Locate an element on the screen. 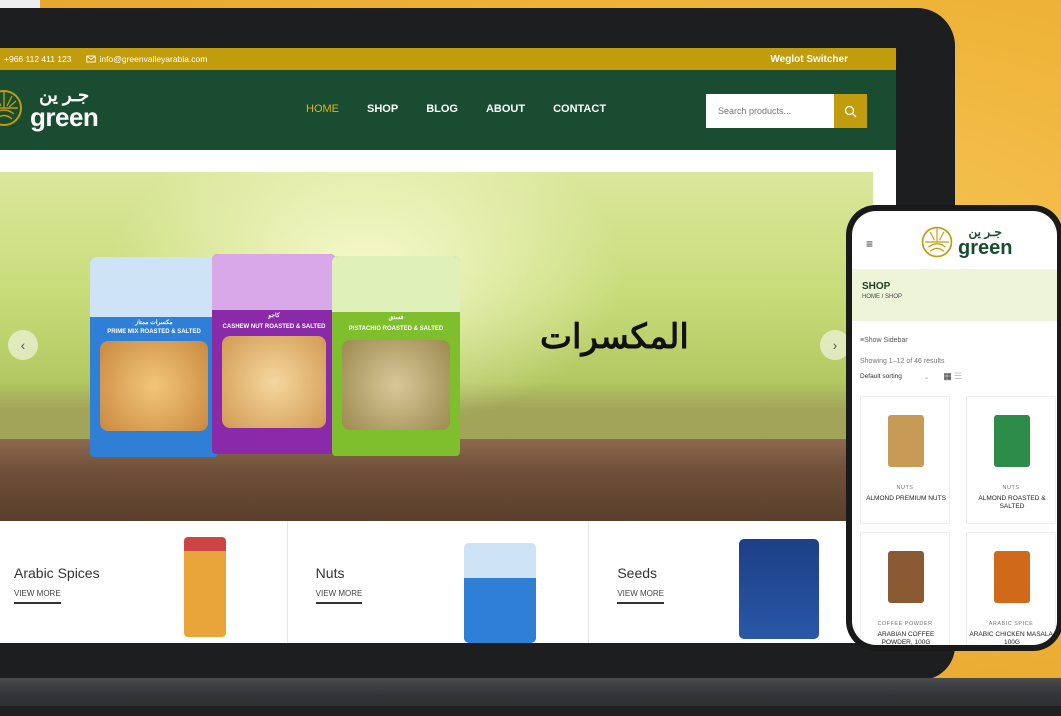 The height and width of the screenshot is (716, 1061). product-name: ALMOND ROASTED & SALTED is located at coordinates (1012, 503).